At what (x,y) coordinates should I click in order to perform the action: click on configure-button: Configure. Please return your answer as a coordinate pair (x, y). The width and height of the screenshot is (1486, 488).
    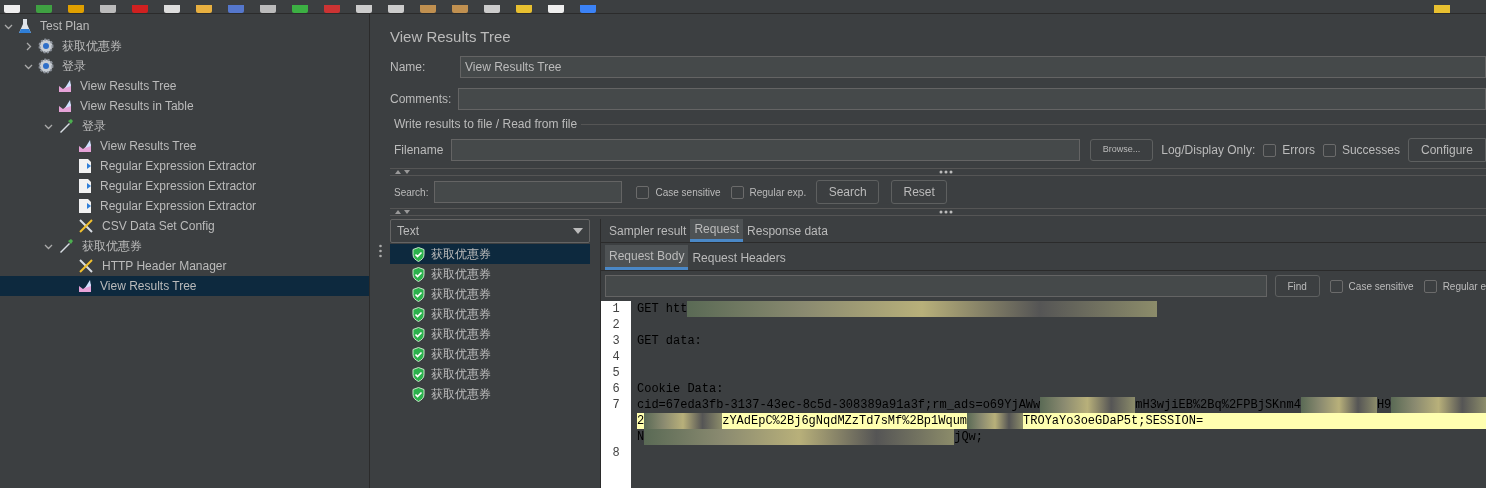
    Looking at the image, I should click on (1446, 150).